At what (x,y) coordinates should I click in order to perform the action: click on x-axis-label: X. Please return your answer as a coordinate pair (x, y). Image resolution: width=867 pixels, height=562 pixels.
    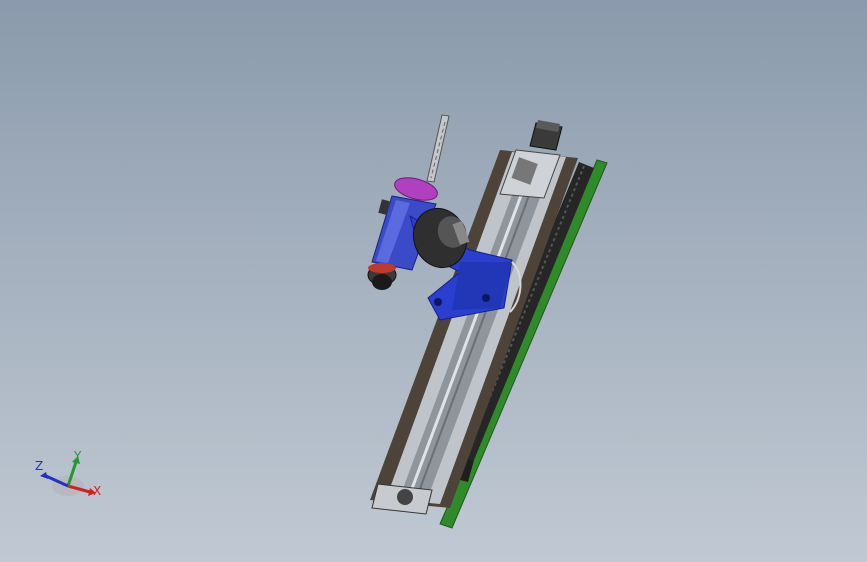
    Looking at the image, I should click on (97, 491).